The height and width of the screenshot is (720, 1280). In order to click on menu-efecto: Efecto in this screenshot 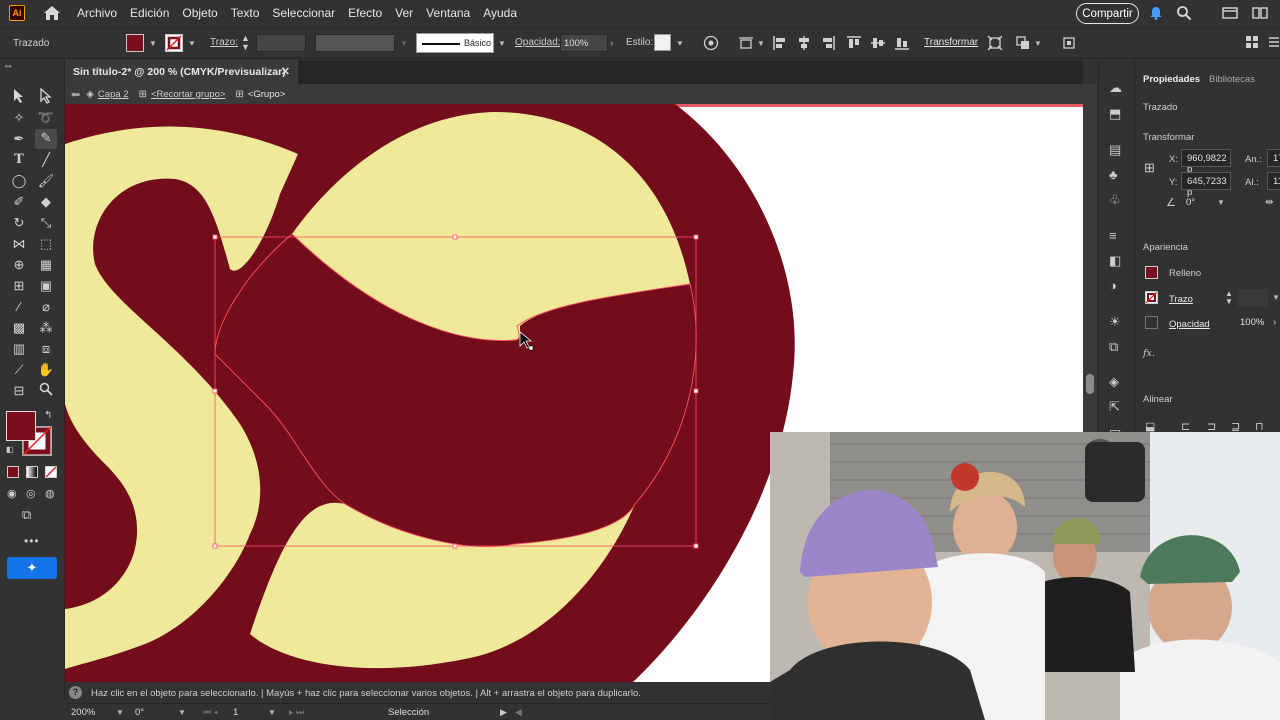, I will do `click(365, 13)`.